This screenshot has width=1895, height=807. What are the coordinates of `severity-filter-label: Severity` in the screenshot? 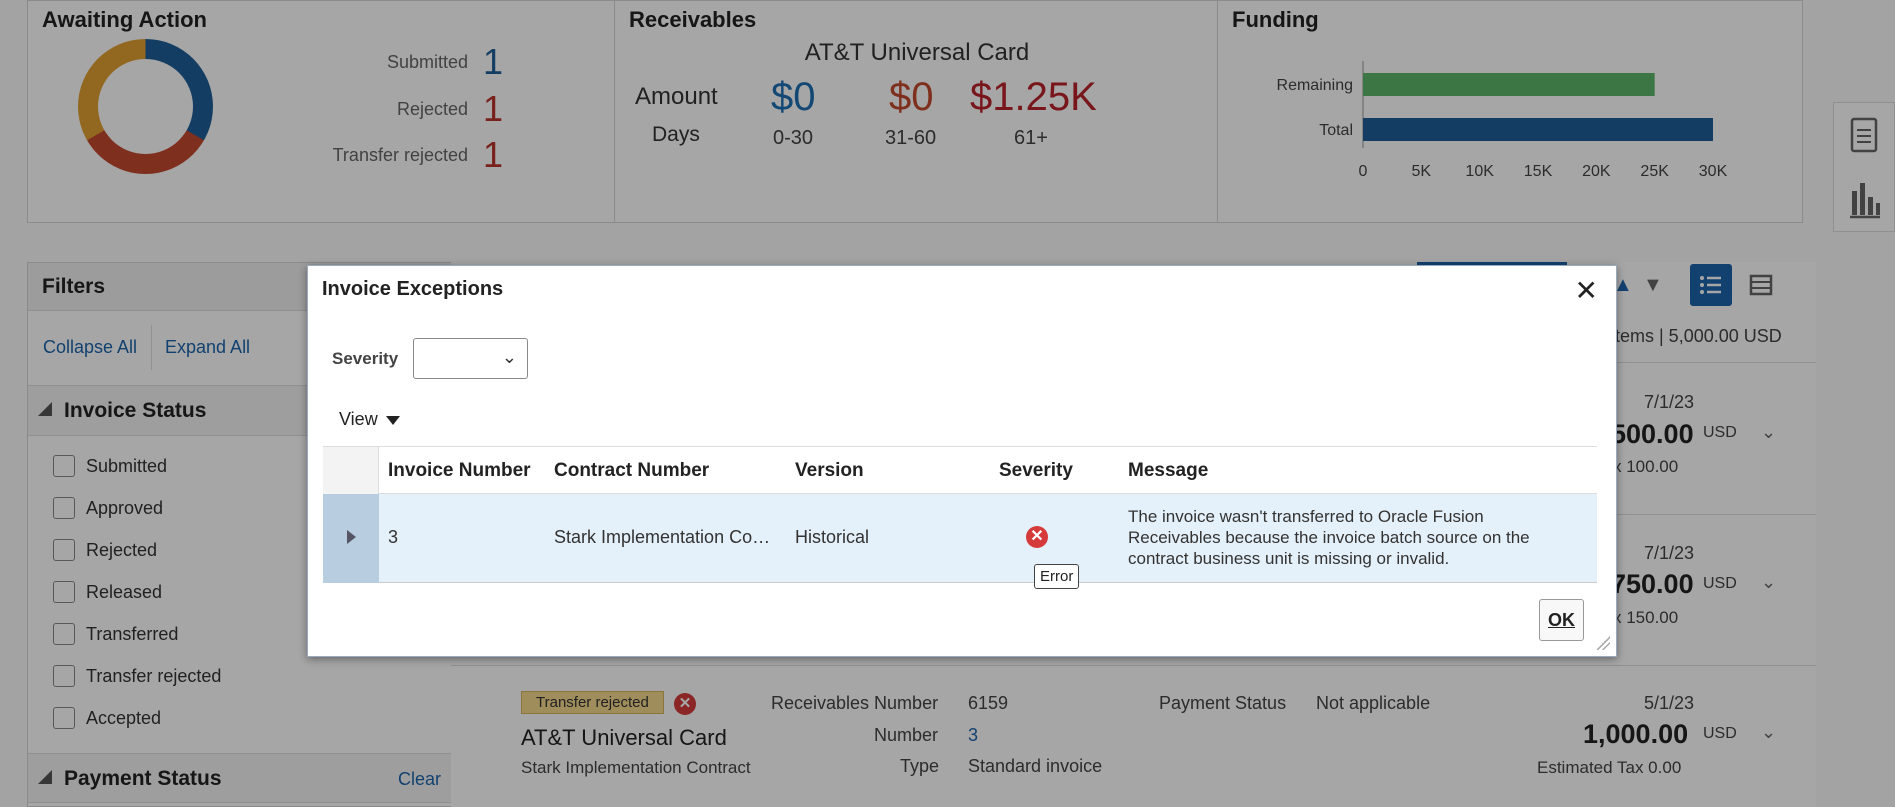 It's located at (365, 358).